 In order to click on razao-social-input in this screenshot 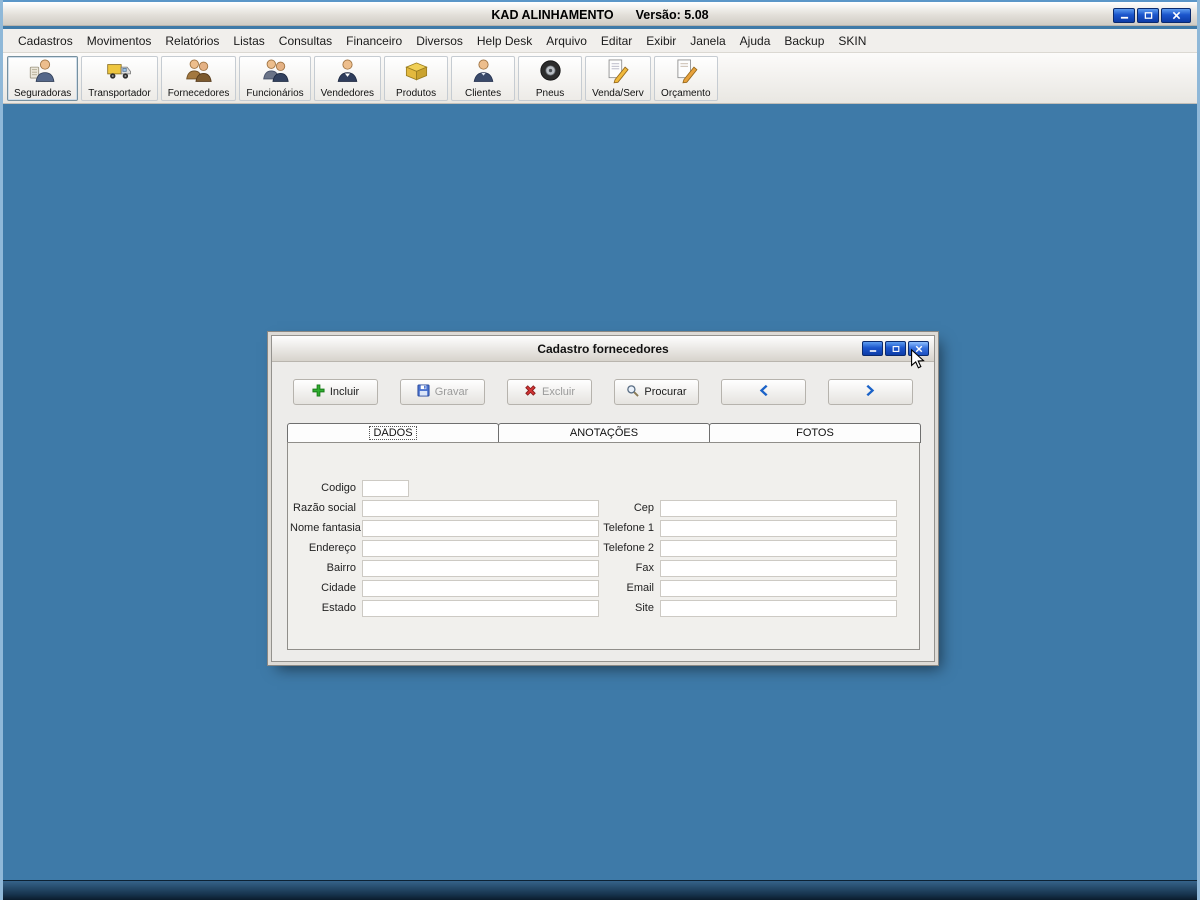, I will do `click(480, 508)`.